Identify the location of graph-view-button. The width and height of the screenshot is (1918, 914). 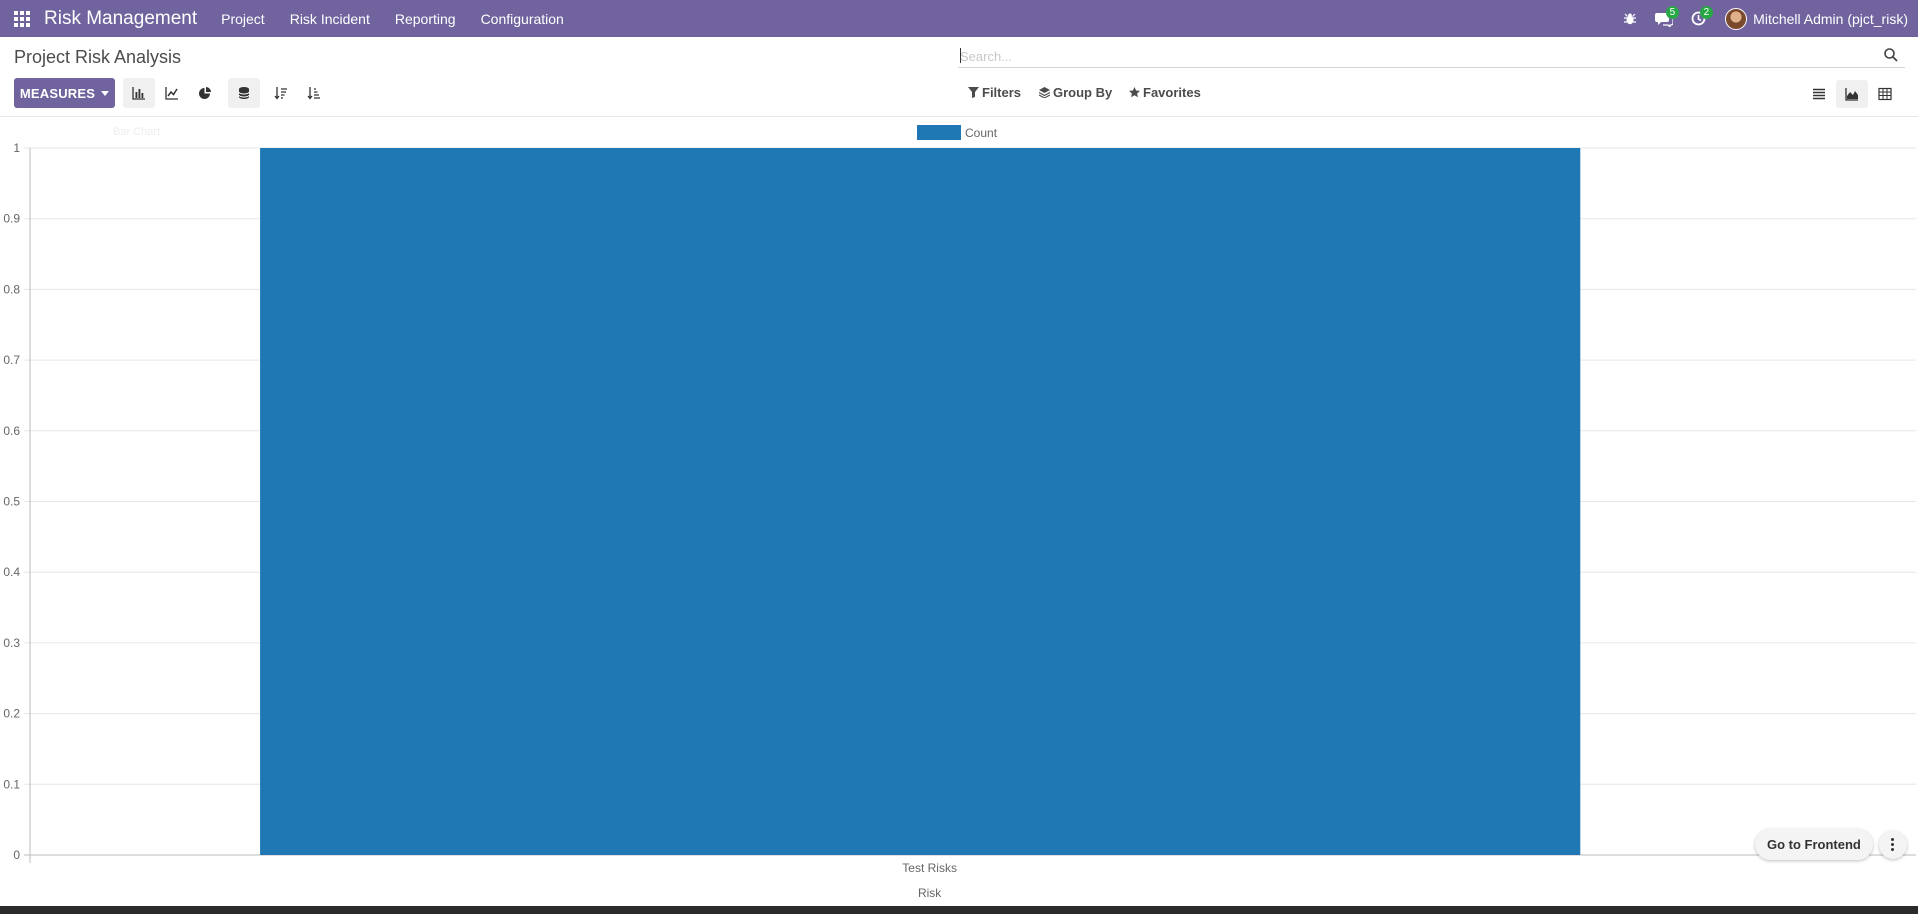
(1852, 94).